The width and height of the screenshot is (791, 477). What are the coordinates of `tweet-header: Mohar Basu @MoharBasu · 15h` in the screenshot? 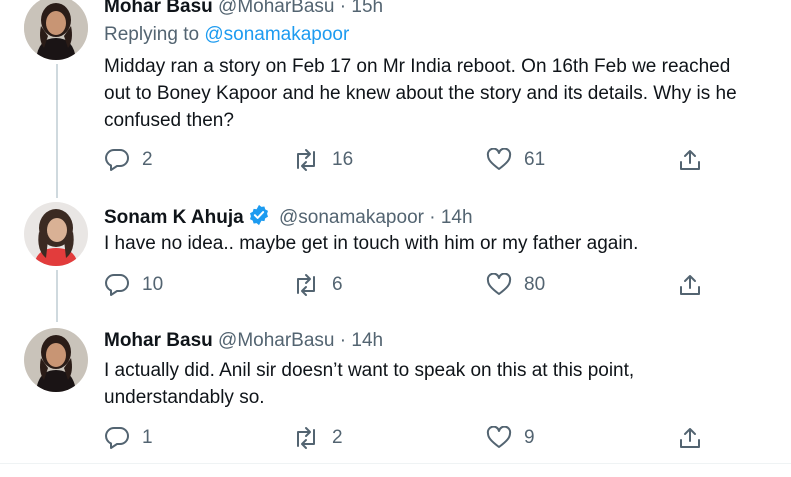 It's located at (243, 9).